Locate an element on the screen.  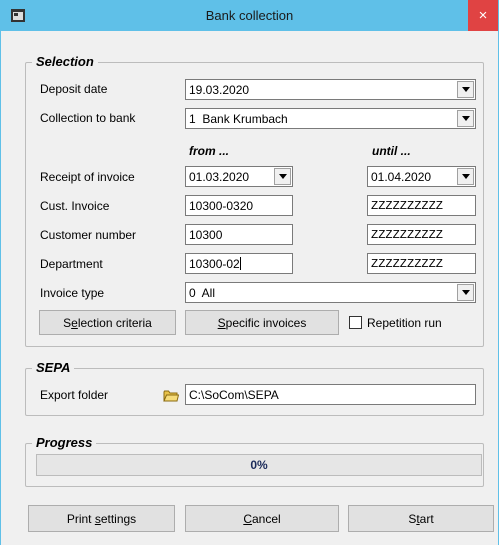
print-settings-label: Print settings is located at coordinates (101, 519).